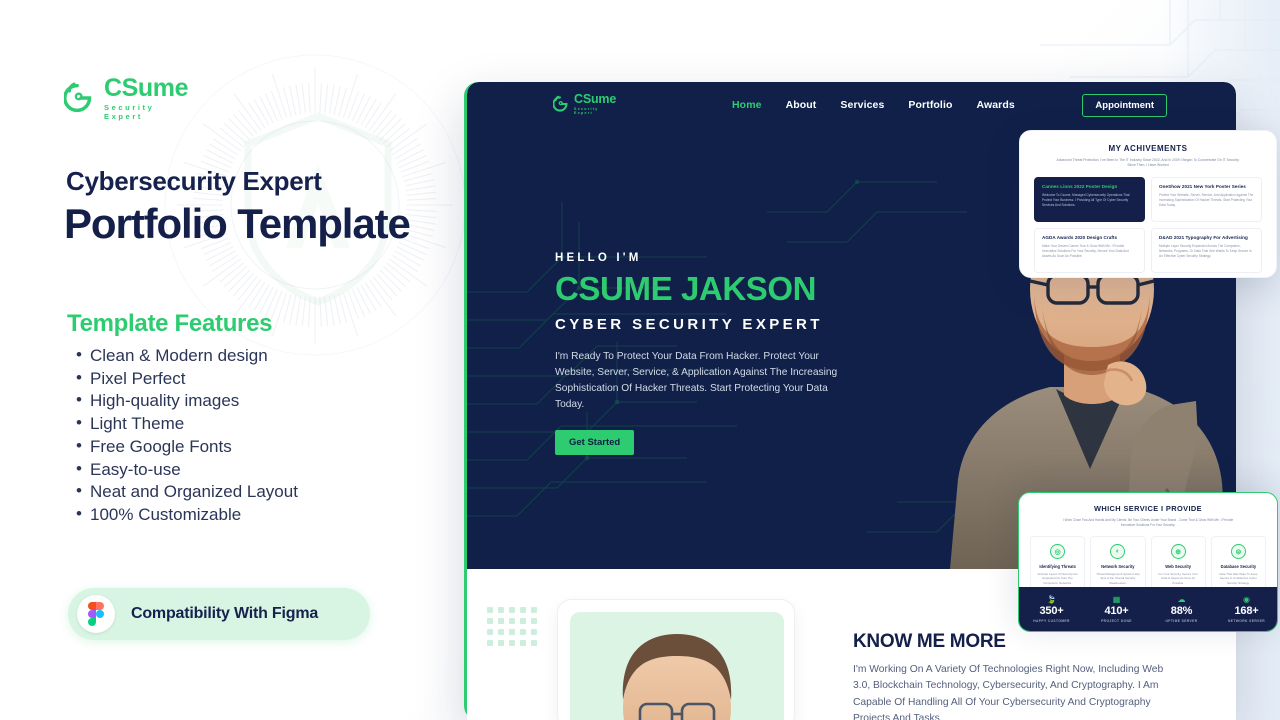  Describe the element at coordinates (595, 99) in the screenshot. I see `nav-brand-name: CSume` at that location.